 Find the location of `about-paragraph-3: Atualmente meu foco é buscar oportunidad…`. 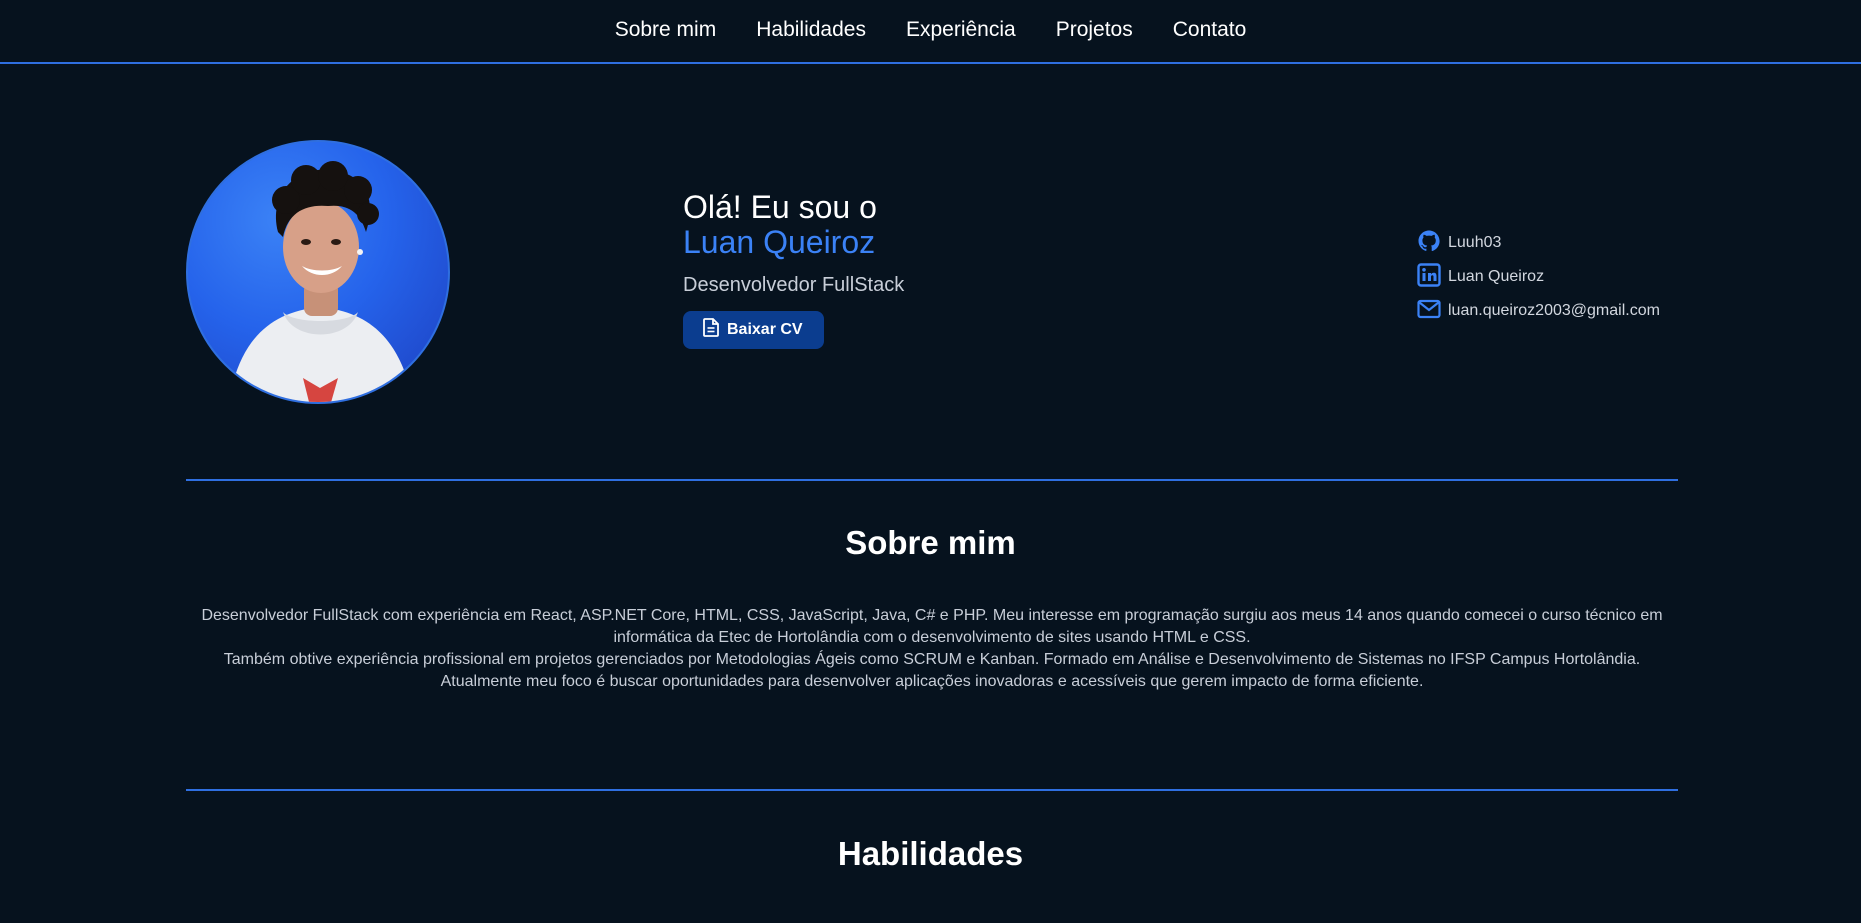

about-paragraph-3: Atualmente meu foco é buscar oportunidad… is located at coordinates (932, 681).